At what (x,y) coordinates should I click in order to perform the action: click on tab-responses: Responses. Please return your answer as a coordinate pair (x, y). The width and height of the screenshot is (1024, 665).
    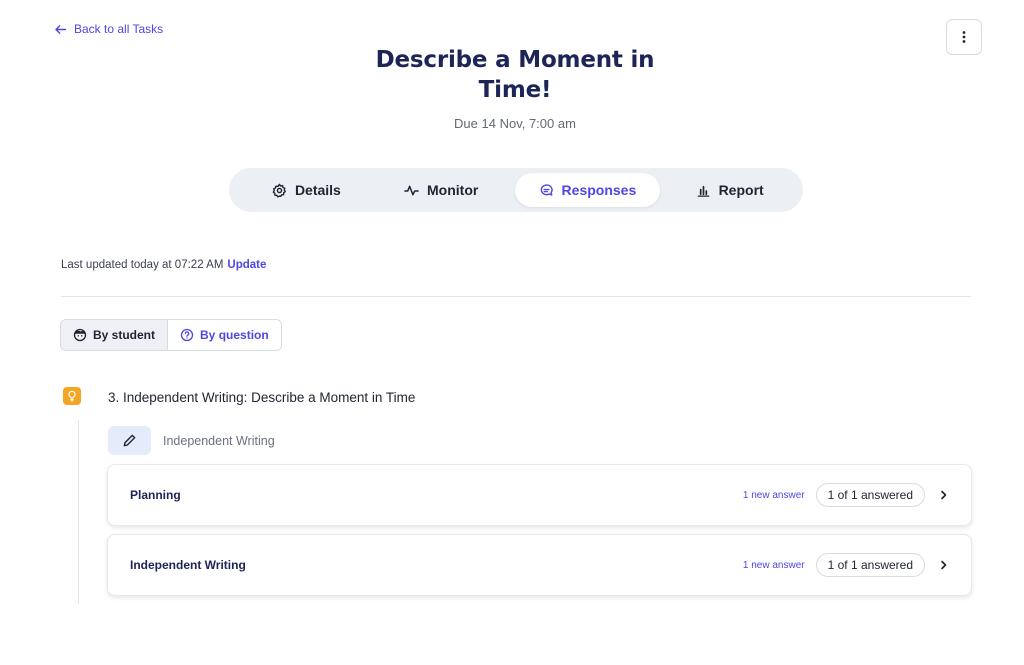
    Looking at the image, I should click on (587, 190).